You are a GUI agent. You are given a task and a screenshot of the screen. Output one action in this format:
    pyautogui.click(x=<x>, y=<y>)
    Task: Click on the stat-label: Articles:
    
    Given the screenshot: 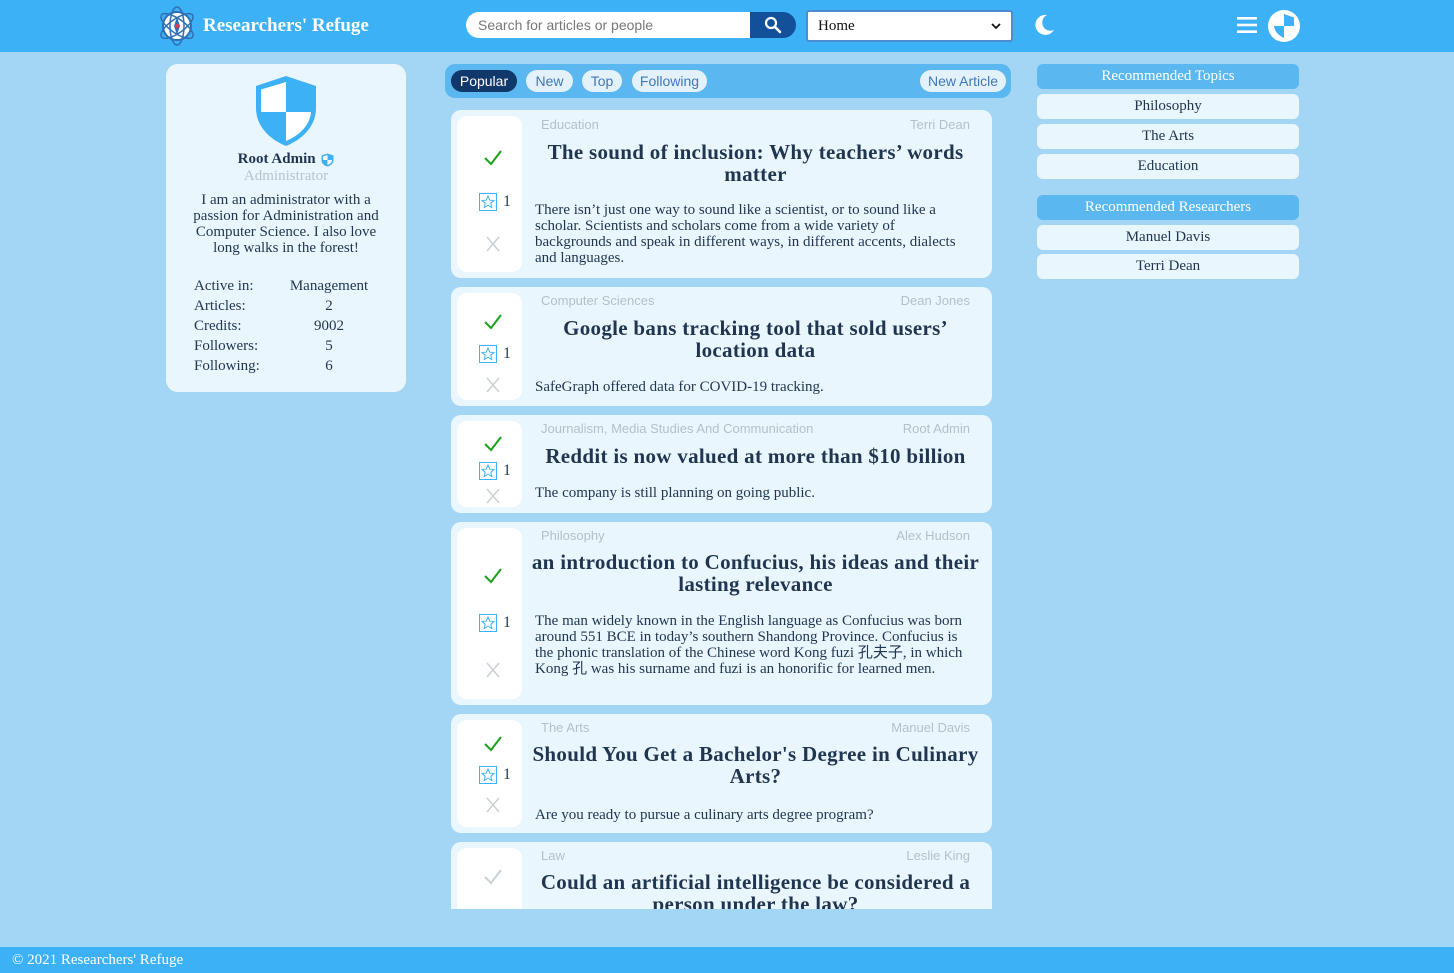 What is the action you would take?
    pyautogui.click(x=220, y=306)
    